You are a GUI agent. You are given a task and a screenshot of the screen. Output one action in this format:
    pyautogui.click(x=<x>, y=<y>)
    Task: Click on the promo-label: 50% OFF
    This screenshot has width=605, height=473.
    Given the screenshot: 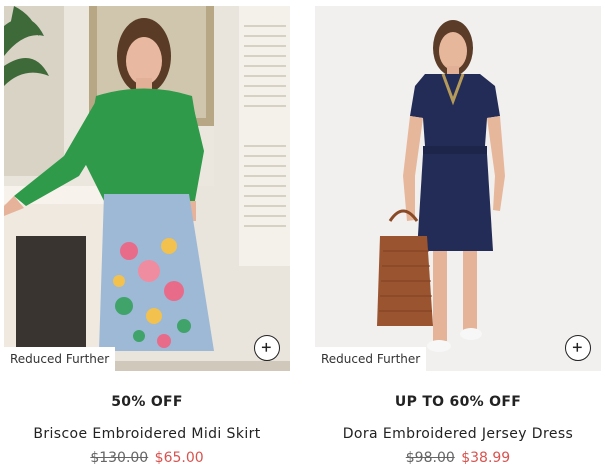 What is the action you would take?
    pyautogui.click(x=147, y=402)
    